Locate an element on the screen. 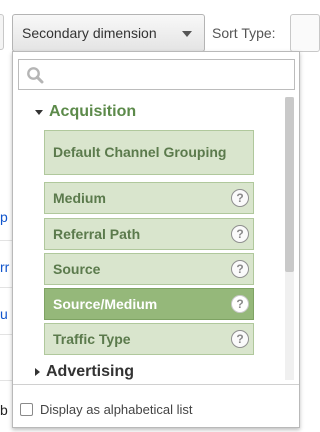 Image resolution: width=320 pixels, height=432 pixels. item-label: Traffic Type is located at coordinates (92, 338).